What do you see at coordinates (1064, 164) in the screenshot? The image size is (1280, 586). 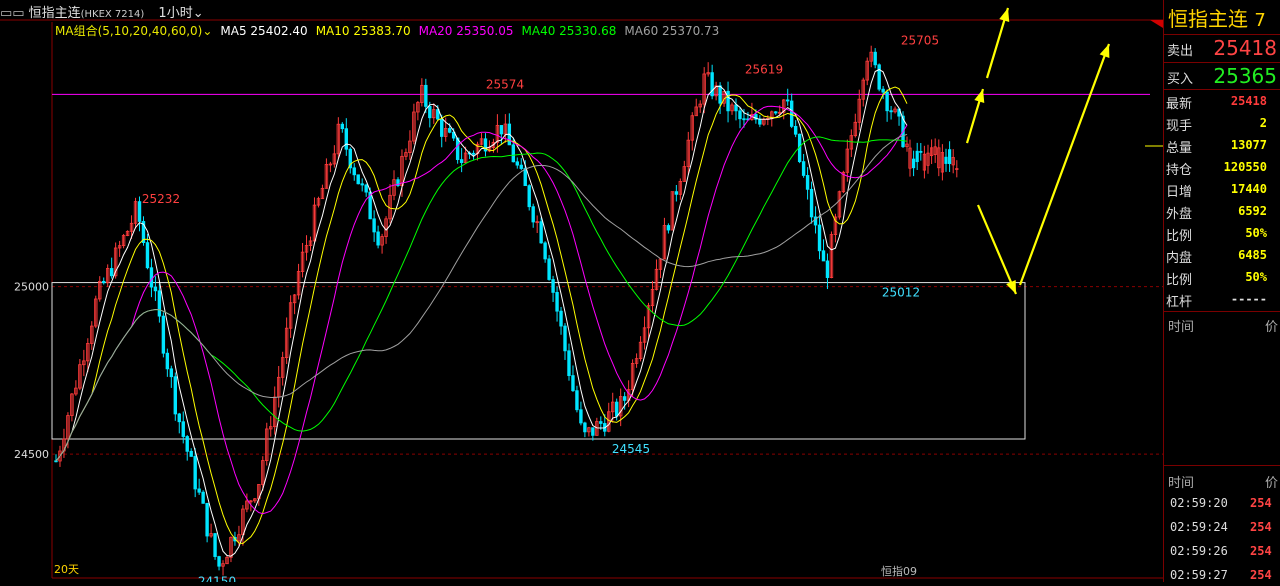 I see `scenario-arrow-rebound` at bounding box center [1064, 164].